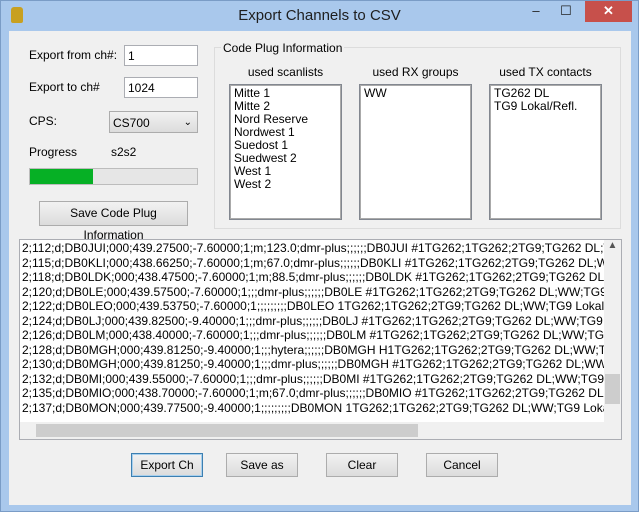 Image resolution: width=639 pixels, height=512 pixels. What do you see at coordinates (73, 55) in the screenshot?
I see `from-label: Export from ch#:` at bounding box center [73, 55].